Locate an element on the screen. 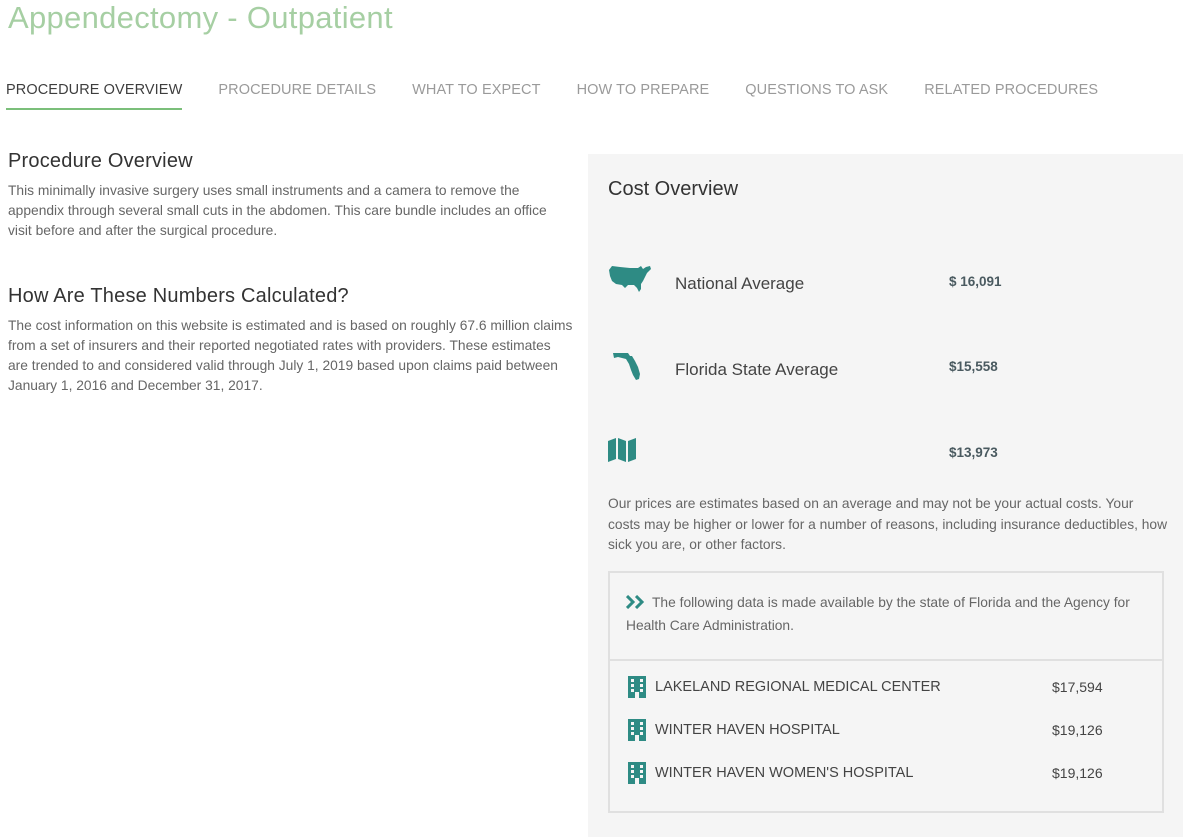 This screenshot has height=837, width=1183. local-average-value: $13,973 is located at coordinates (973, 452).